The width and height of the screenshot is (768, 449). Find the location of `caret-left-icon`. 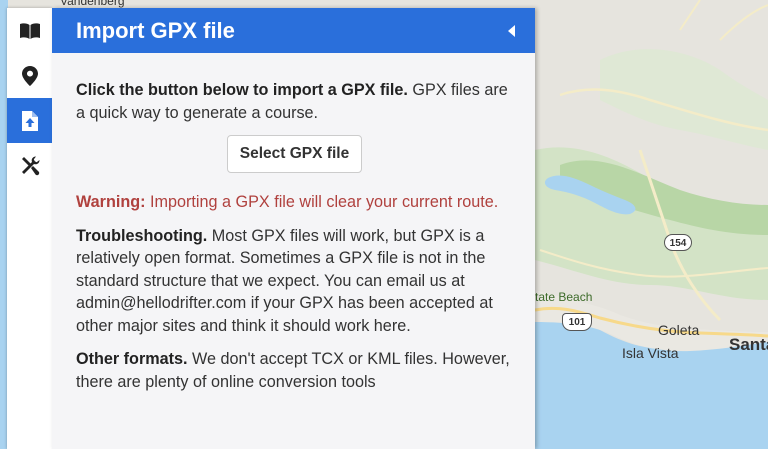

caret-left-icon is located at coordinates (511, 30).